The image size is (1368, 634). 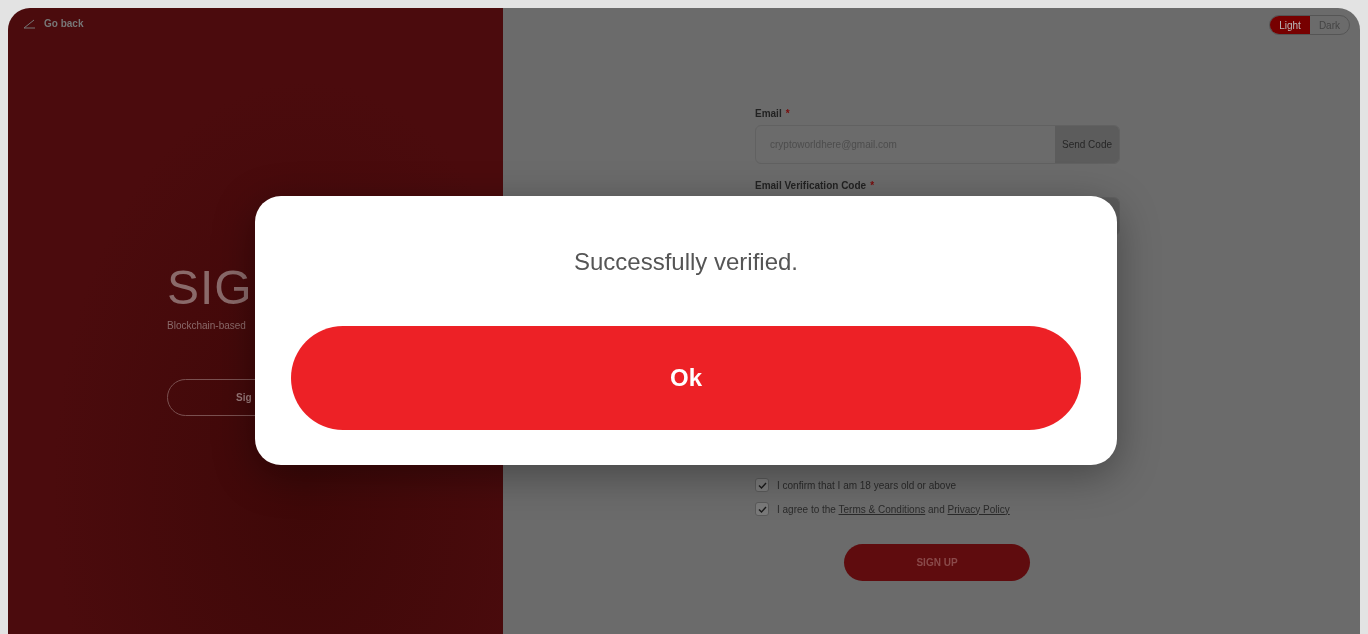 I want to click on policy-link: Terms & Conditions, so click(x=882, y=509).